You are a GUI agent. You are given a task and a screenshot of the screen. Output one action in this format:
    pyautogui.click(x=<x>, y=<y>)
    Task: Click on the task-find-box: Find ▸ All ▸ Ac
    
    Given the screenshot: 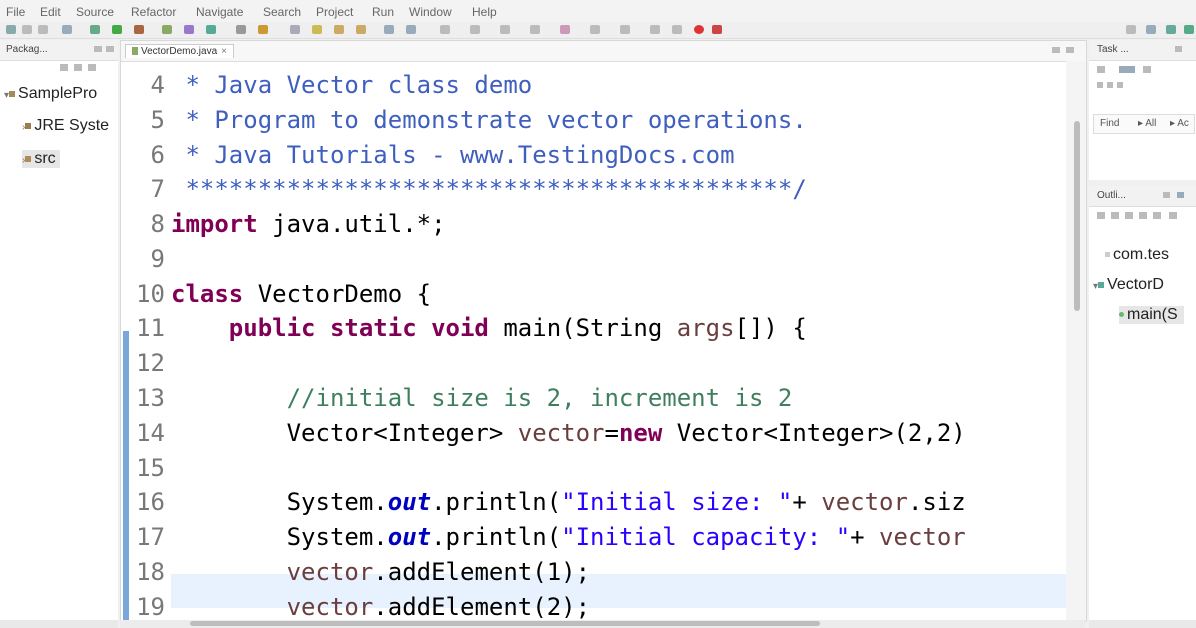 What is the action you would take?
    pyautogui.click(x=1144, y=124)
    